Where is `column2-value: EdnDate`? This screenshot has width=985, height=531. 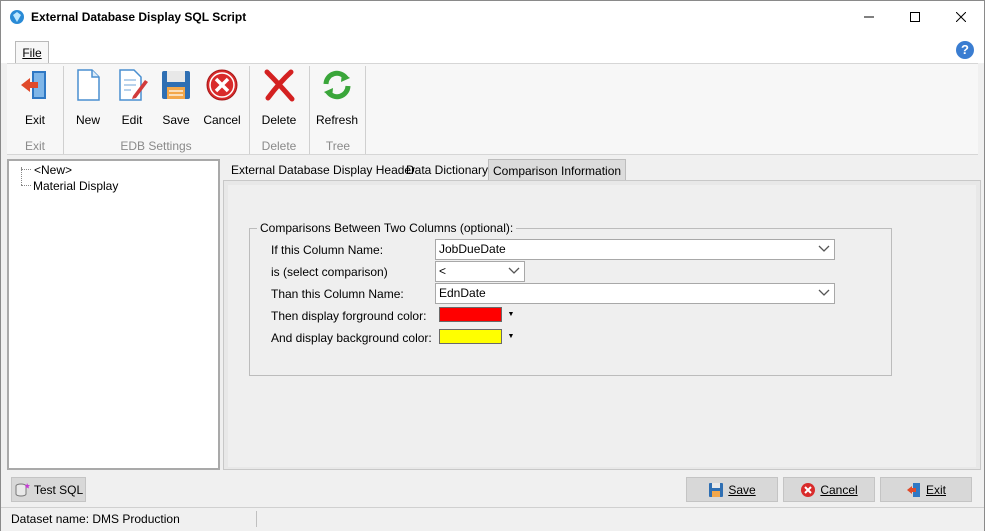
column2-value: EdnDate is located at coordinates (462, 293).